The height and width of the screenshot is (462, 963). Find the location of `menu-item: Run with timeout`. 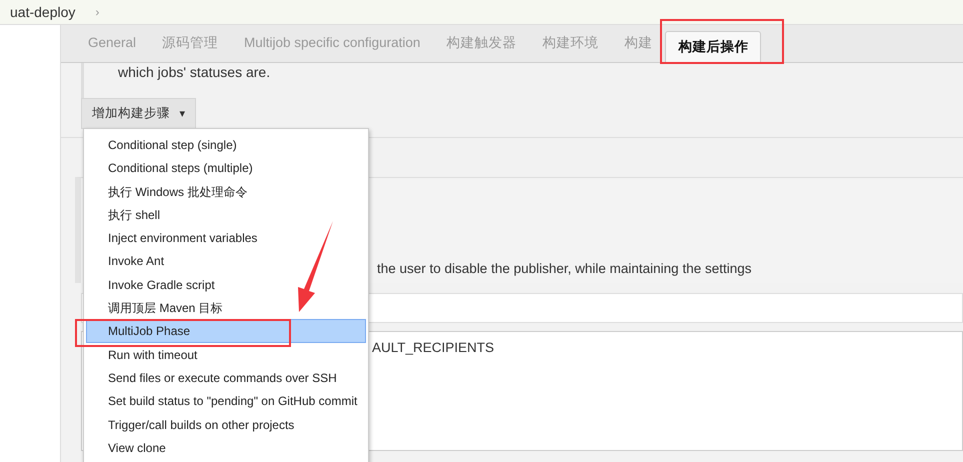

menu-item: Run with timeout is located at coordinates (144, 354).